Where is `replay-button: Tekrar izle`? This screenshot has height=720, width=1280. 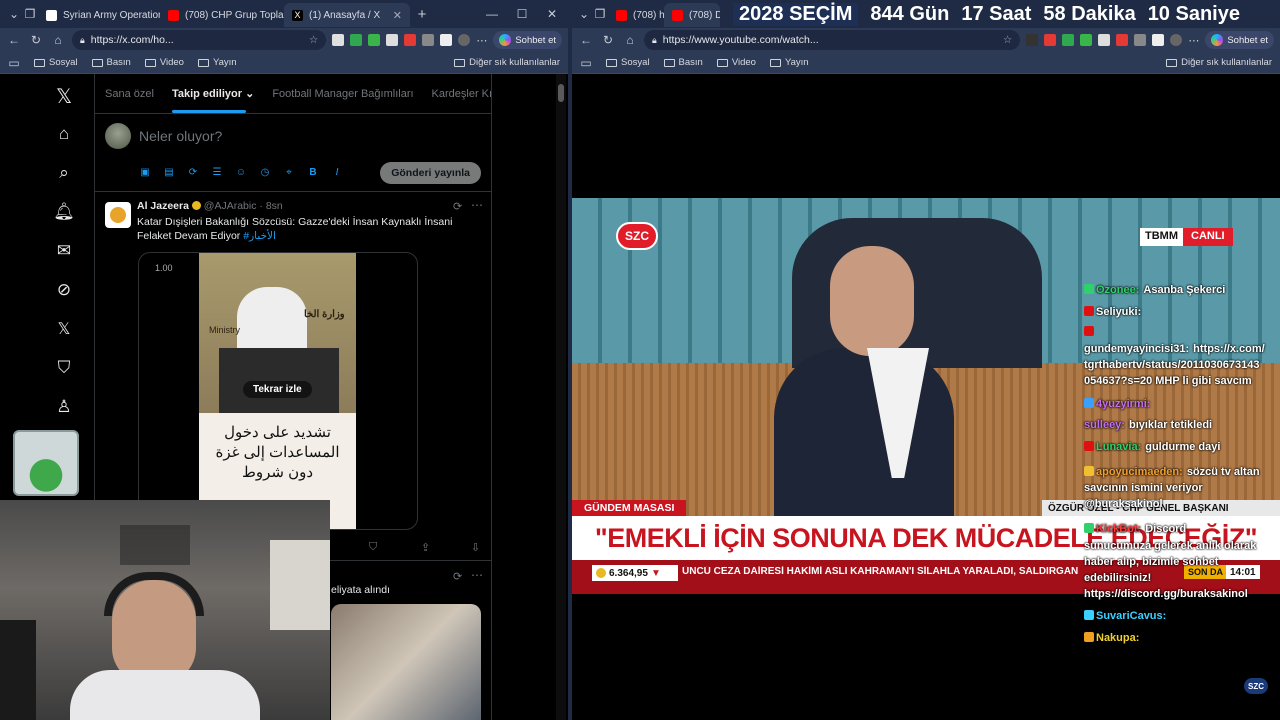 replay-button: Tekrar izle is located at coordinates (277, 389).